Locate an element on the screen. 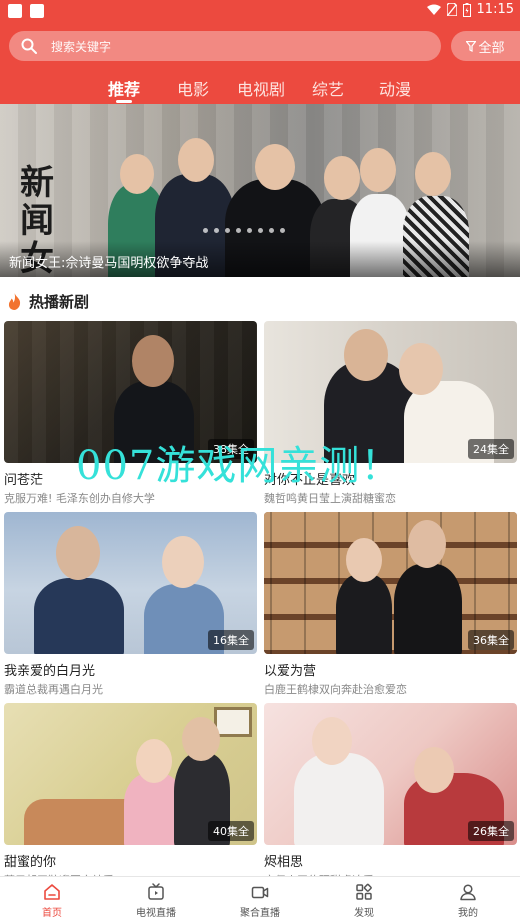 This screenshot has width=520, height=924. clock: 11:15 is located at coordinates (495, 9).